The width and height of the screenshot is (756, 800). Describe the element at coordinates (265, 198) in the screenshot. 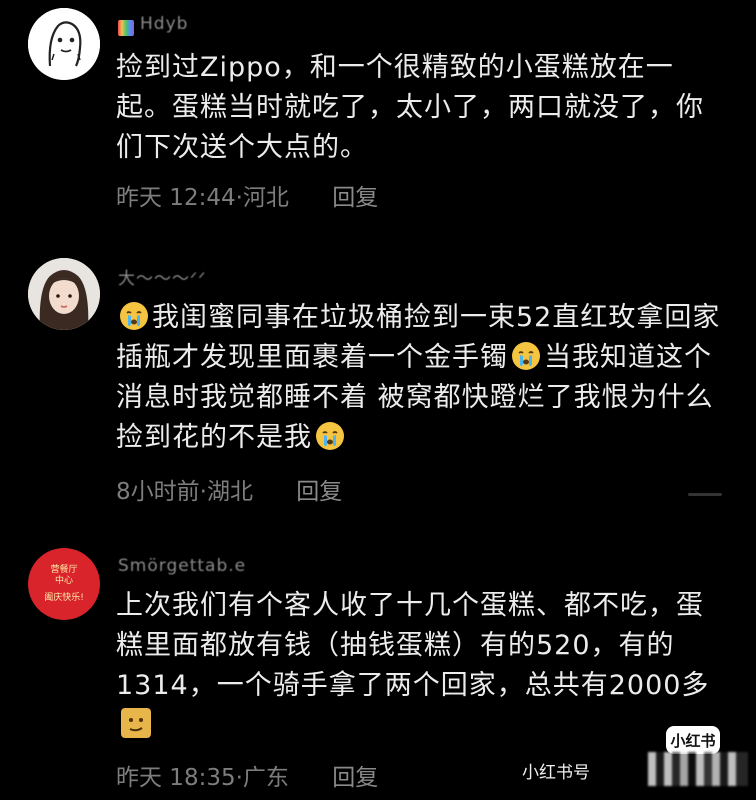

I see `location: 河北` at that location.